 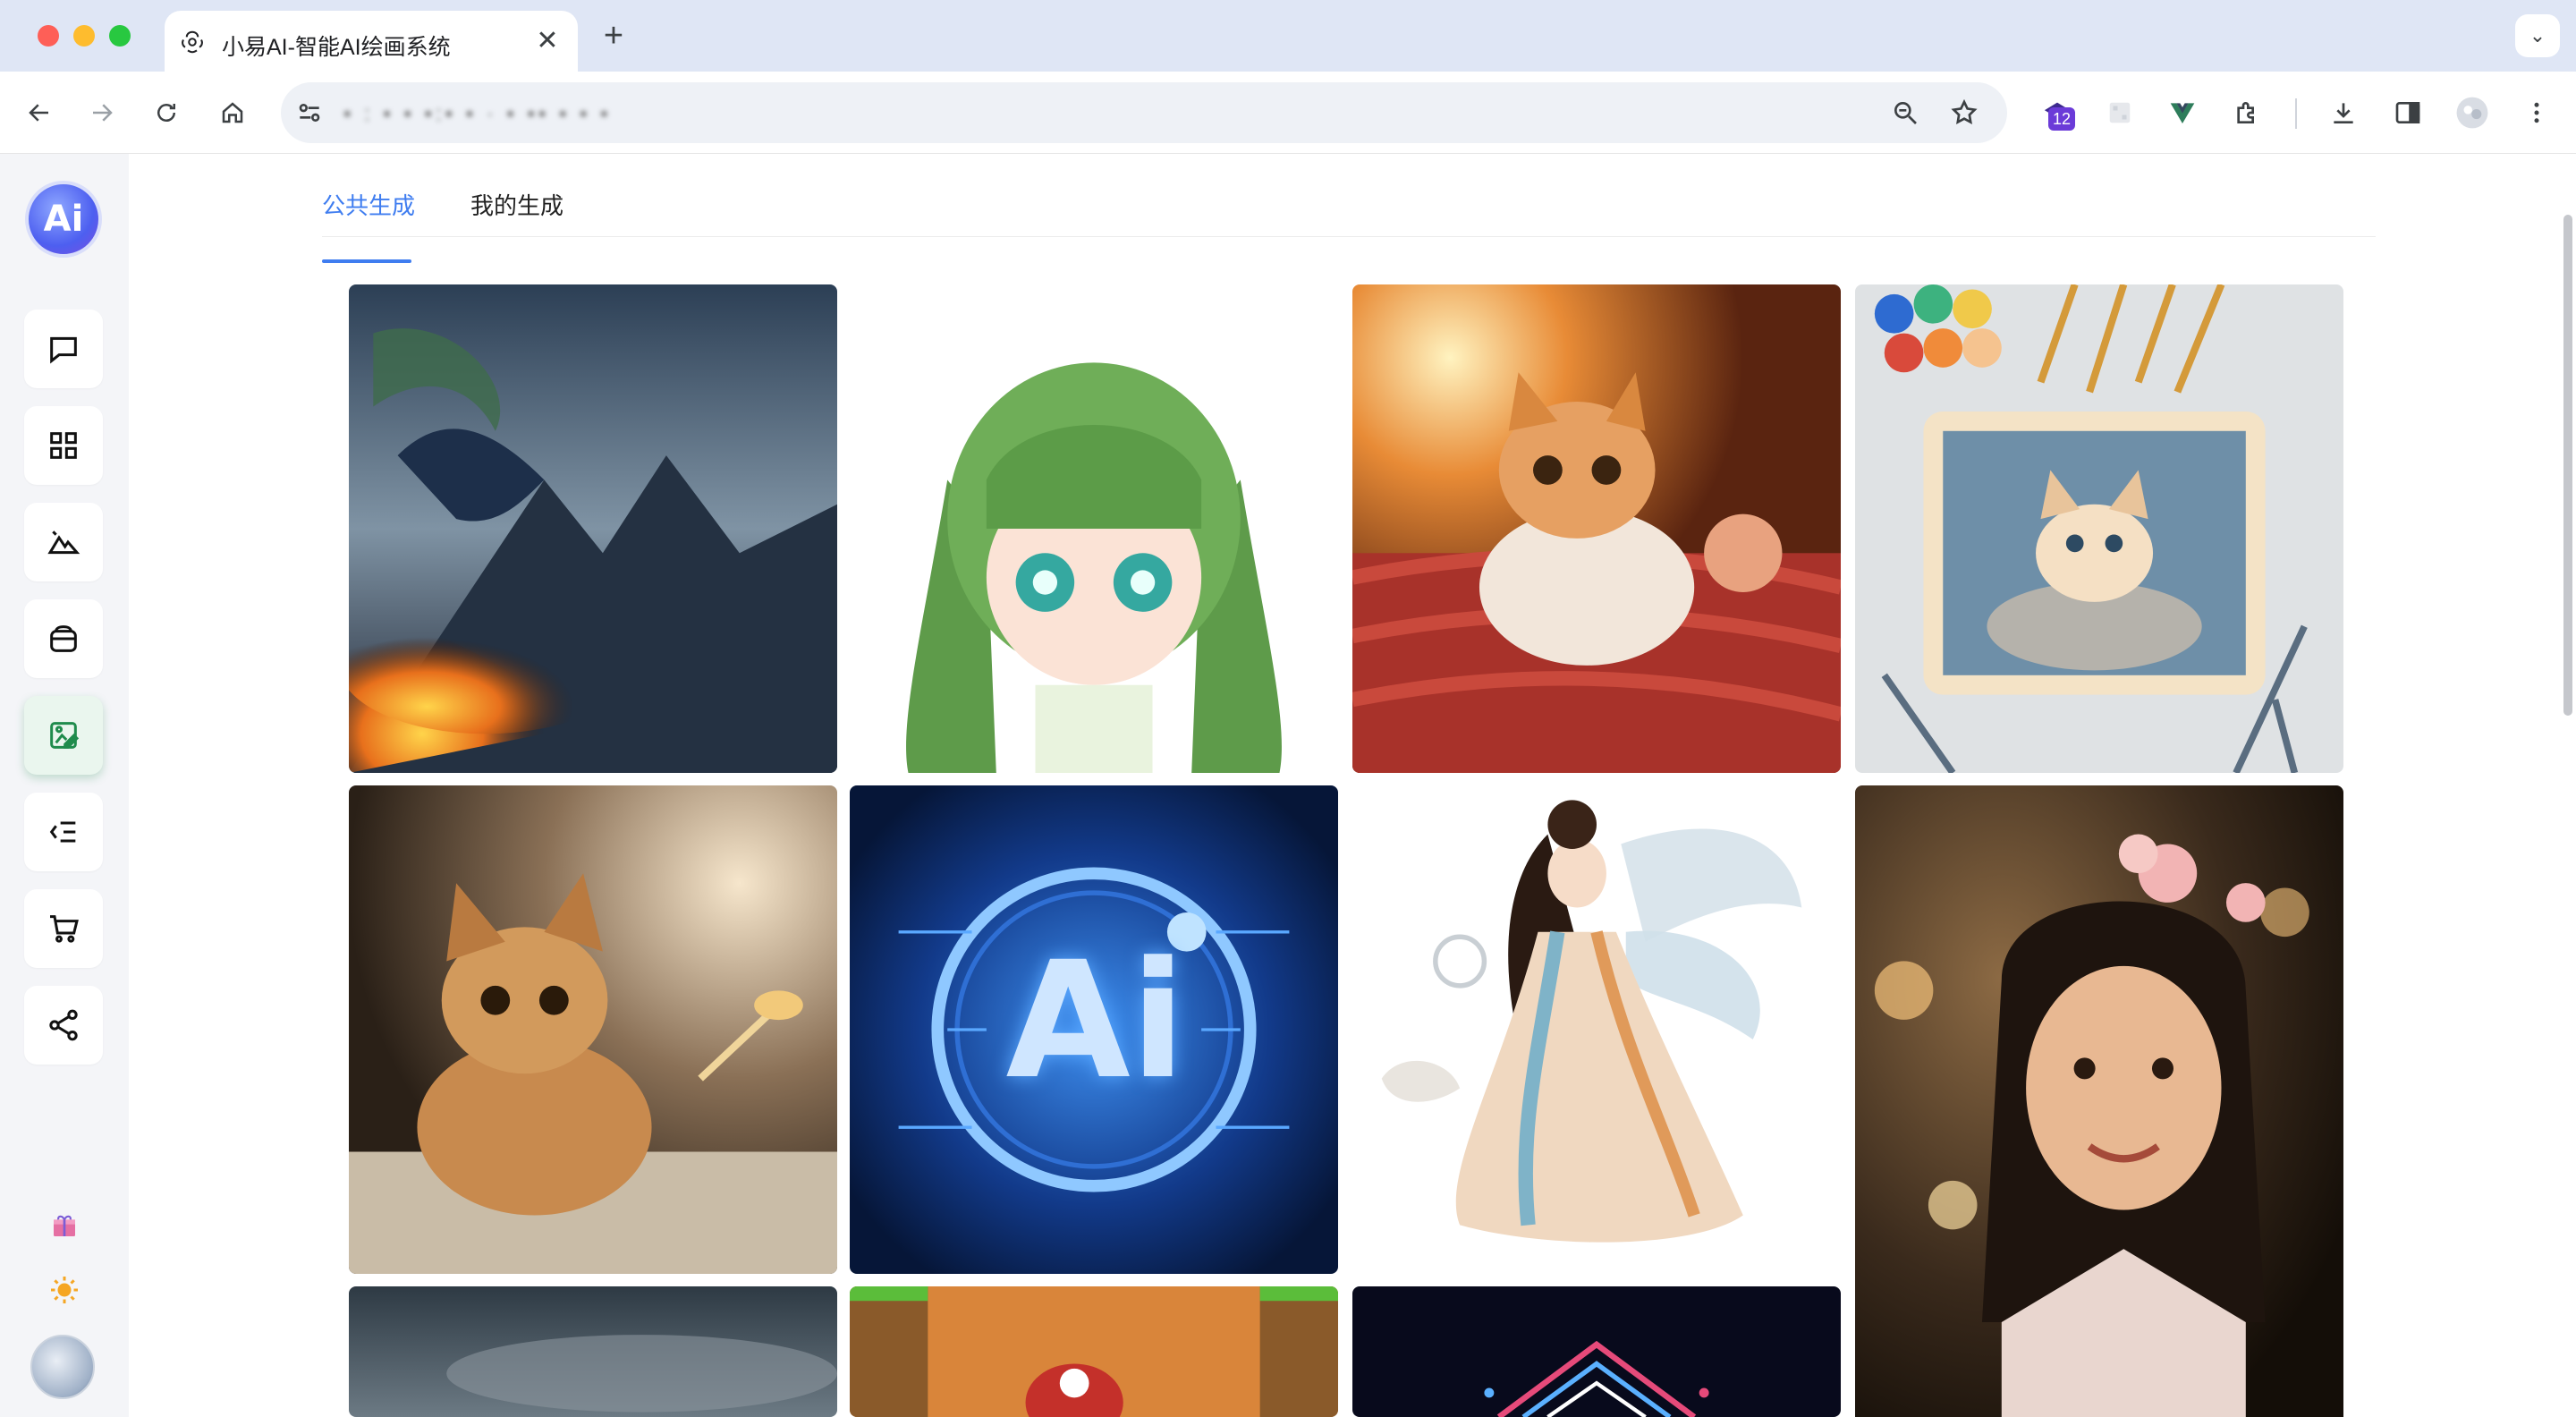 I want to click on gallery-image-dragon, so click(x=593, y=528).